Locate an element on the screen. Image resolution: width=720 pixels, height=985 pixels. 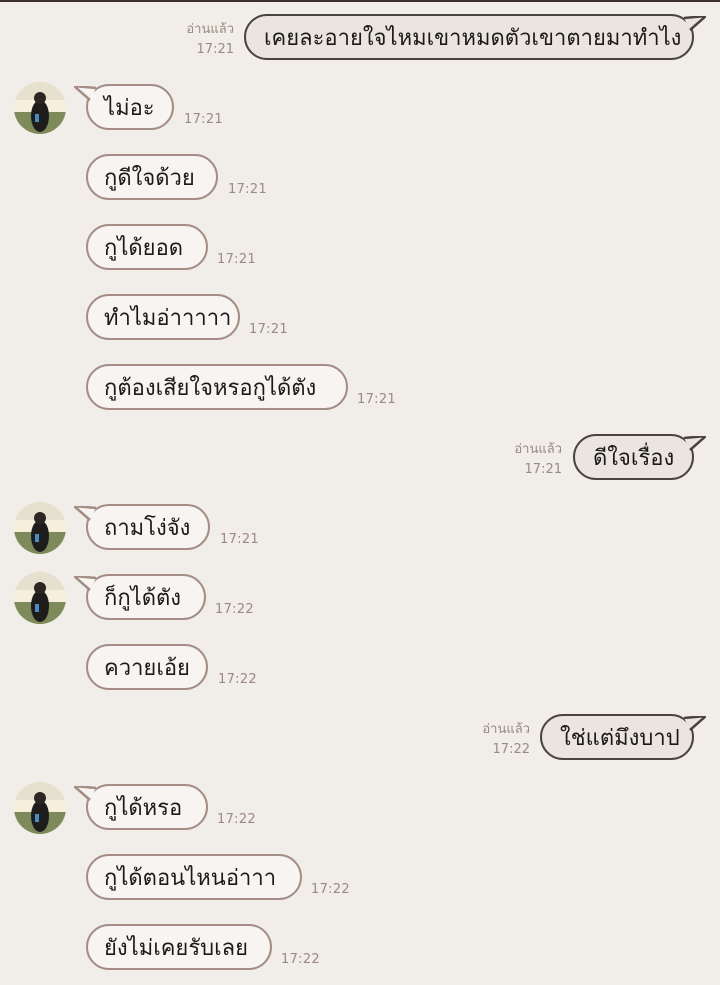
outgoing-message-bubble: เคยละอายใจไหมเขาหมดตัวเขาตายมาทำไง is located at coordinates (475, 37).